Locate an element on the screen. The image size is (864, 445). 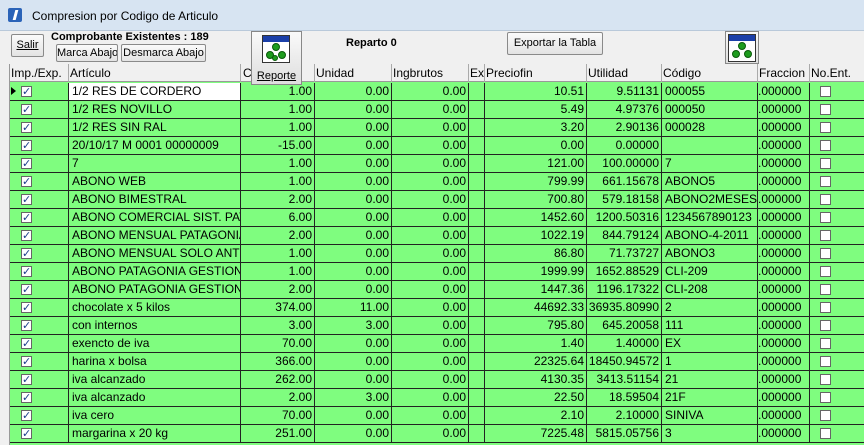
cell-cod: 000050 is located at coordinates (710, 109).